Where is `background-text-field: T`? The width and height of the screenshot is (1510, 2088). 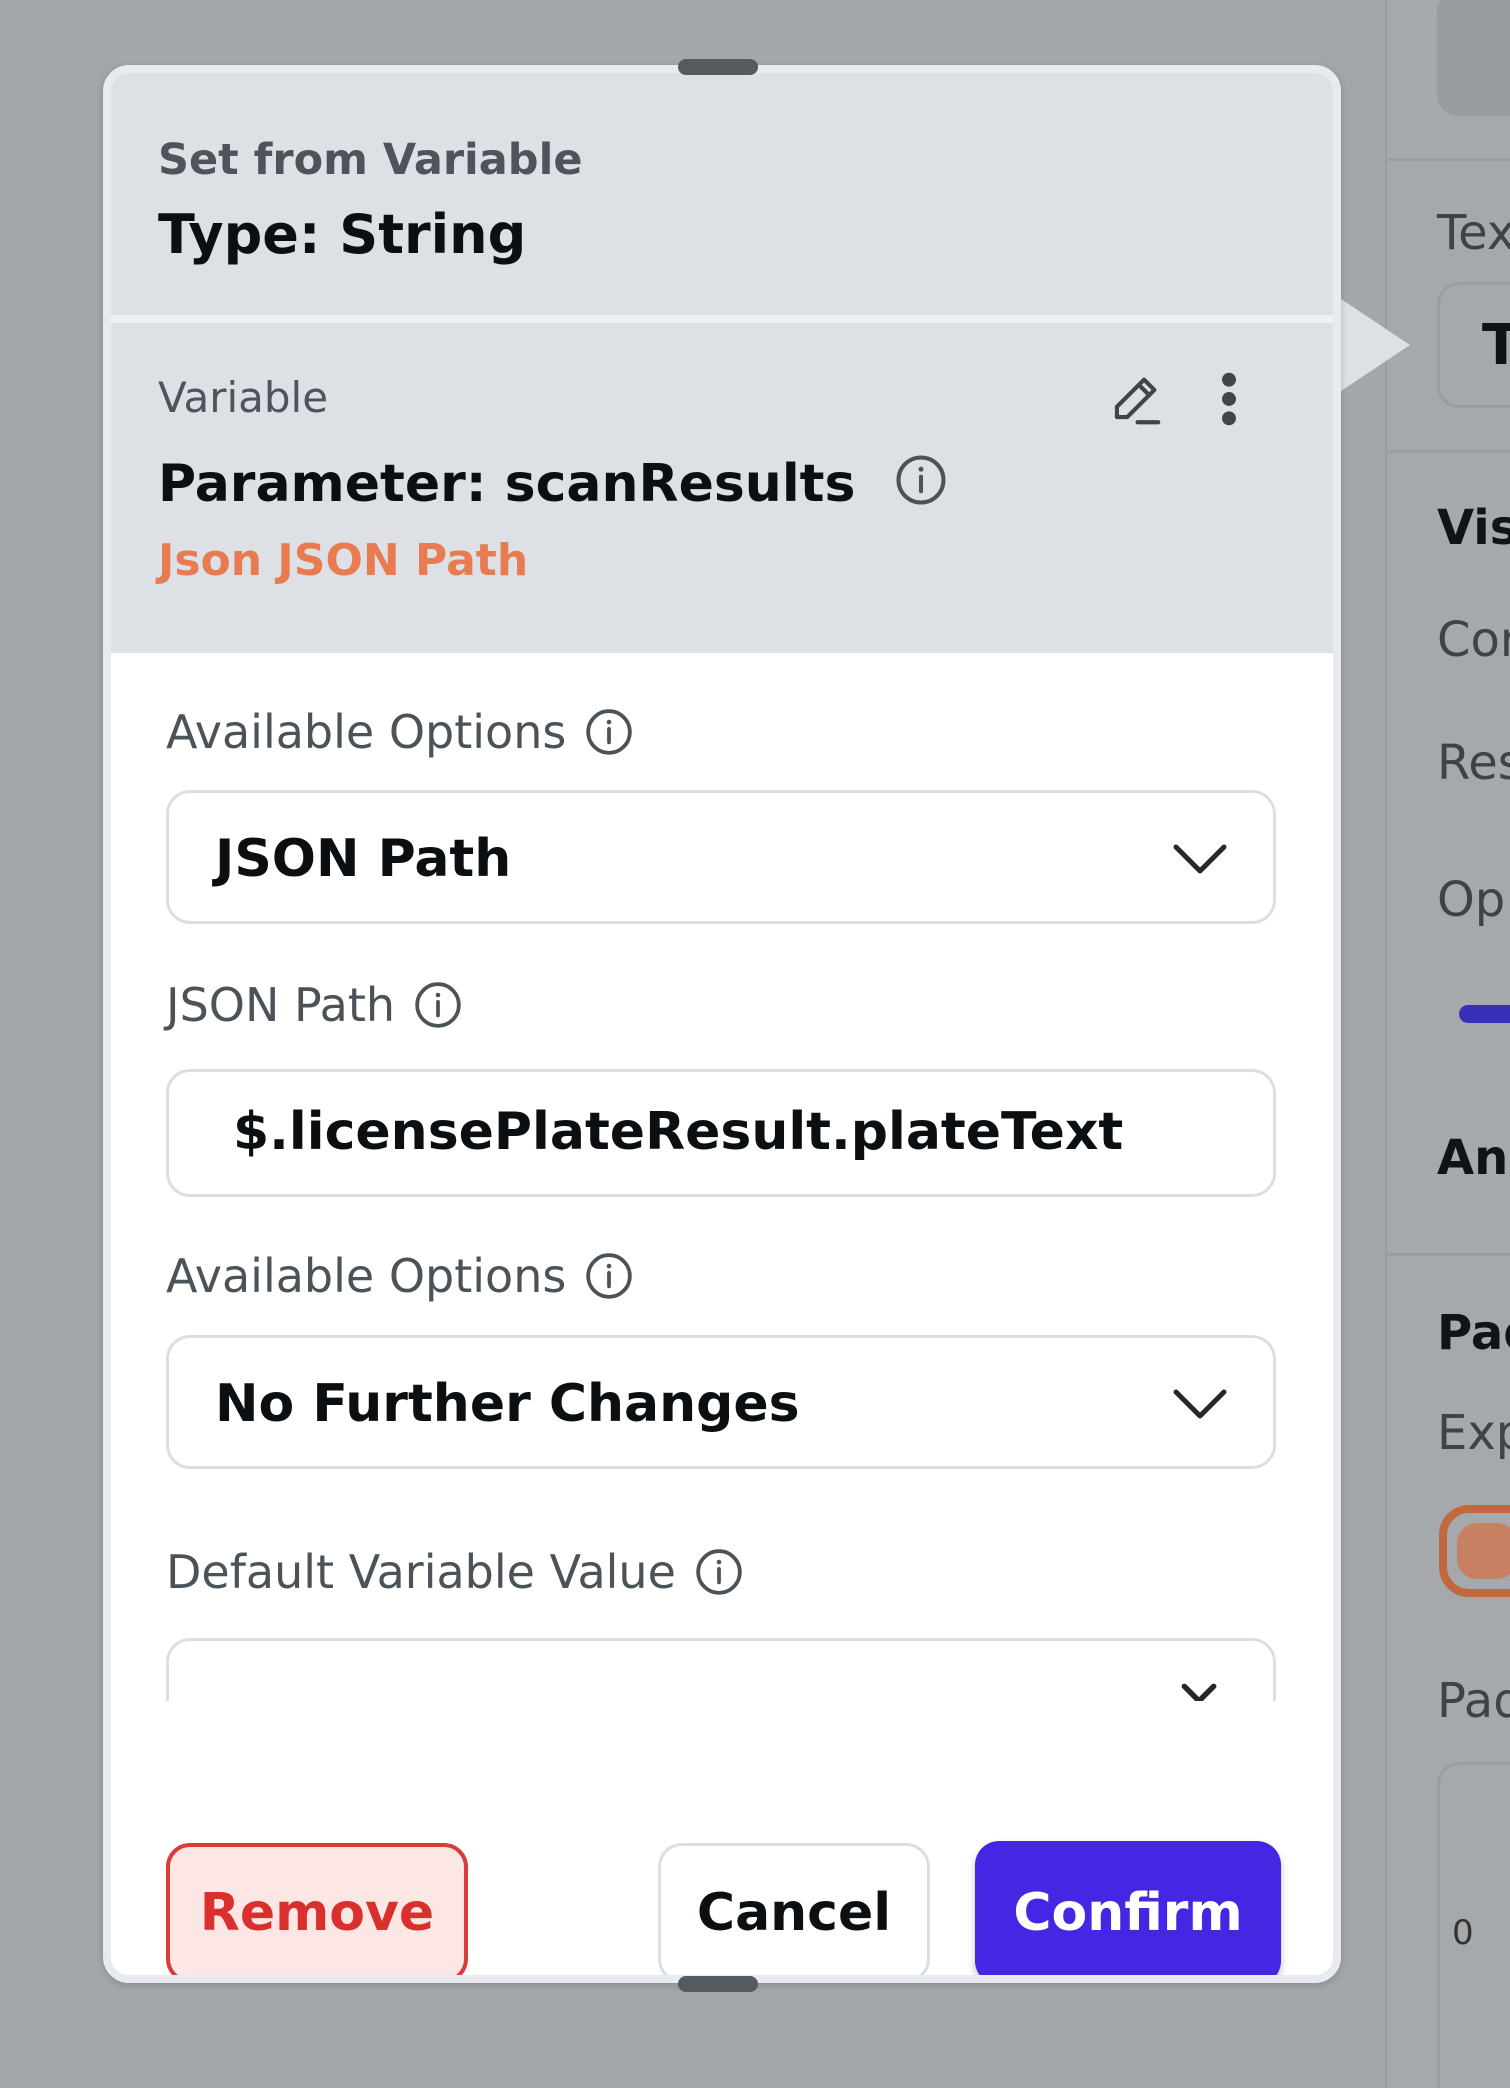 background-text-field: T is located at coordinates (1473, 345).